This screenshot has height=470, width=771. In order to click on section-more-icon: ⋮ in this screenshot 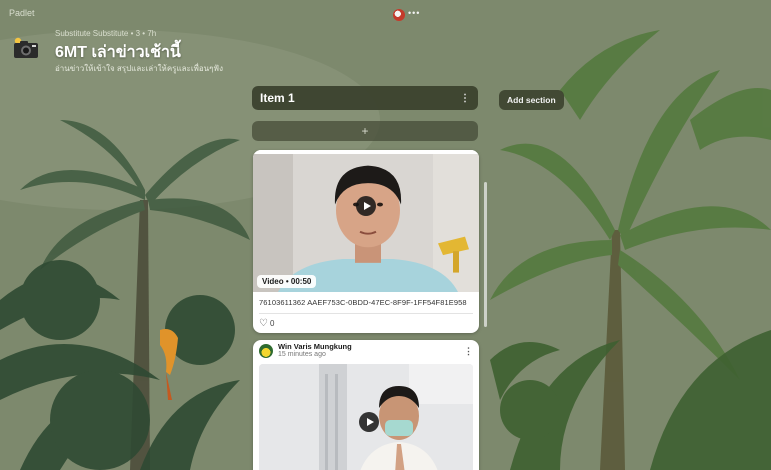, I will do `click(465, 98)`.